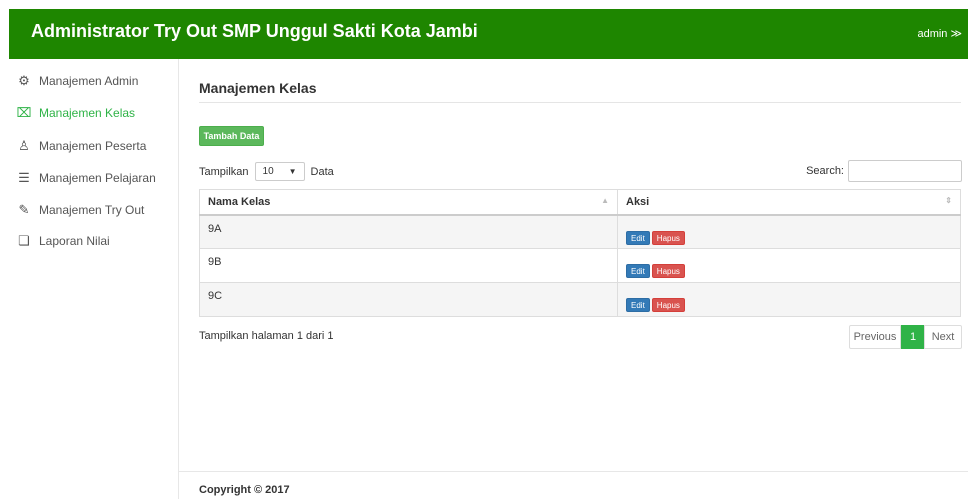  Describe the element at coordinates (408, 231) in the screenshot. I see `cell-nama-kelas: 9A` at that location.